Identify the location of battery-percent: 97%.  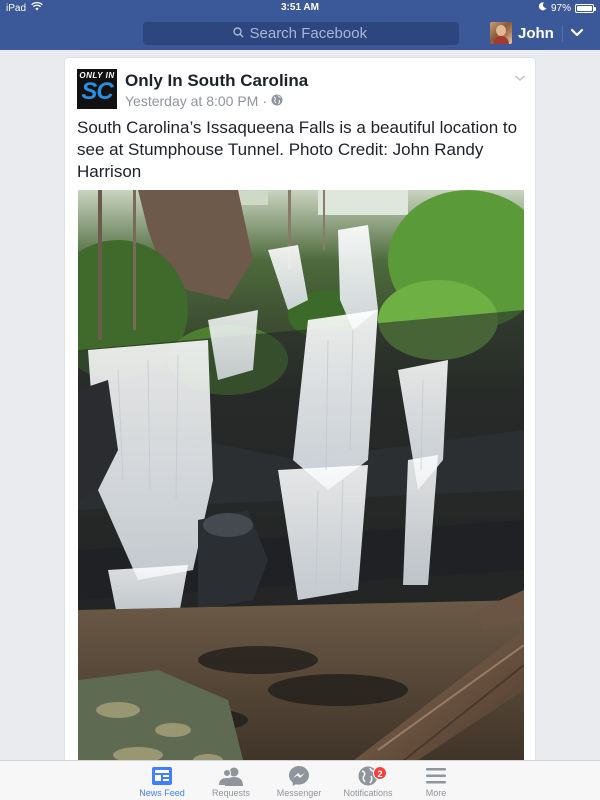
(560, 8).